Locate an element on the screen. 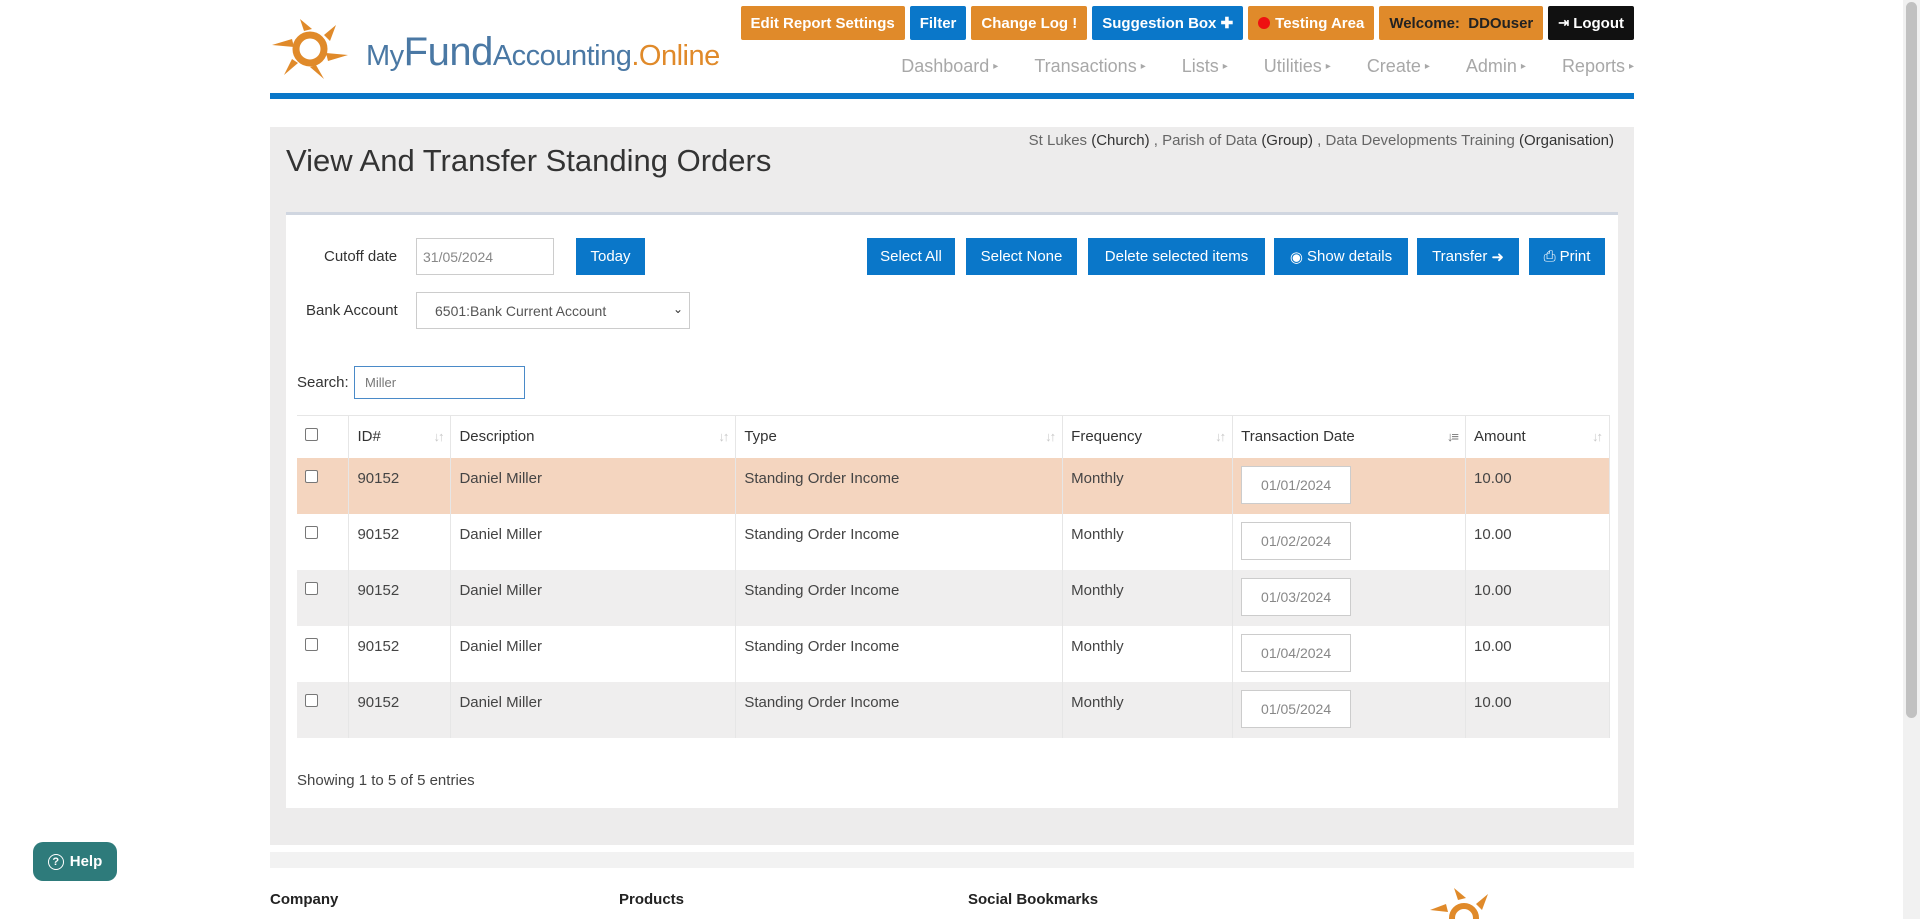  select-none-button: Select None is located at coordinates (1021, 256).